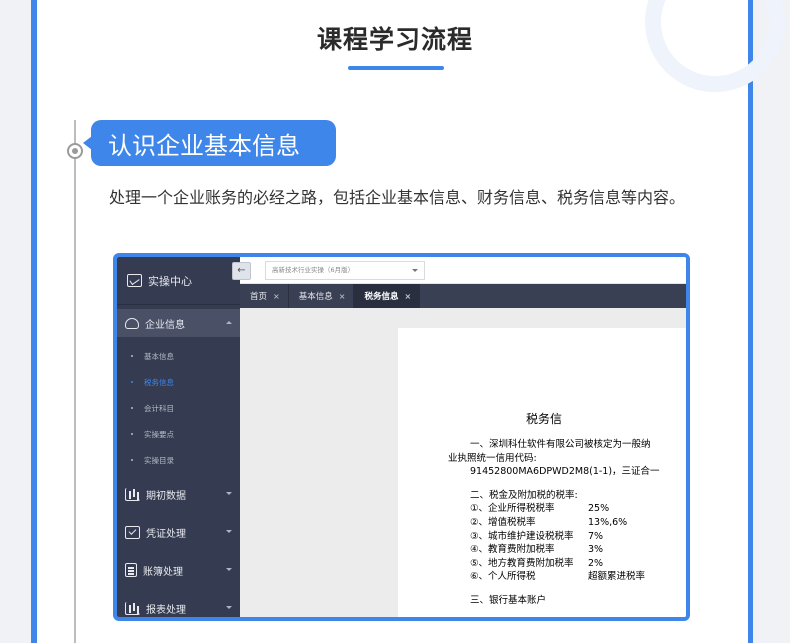 This screenshot has height=643, width=790. What do you see at coordinates (565, 472) in the screenshot?
I see `doc-line: 91452800MA6DPWD2M8(1-1)，三证合一` at bounding box center [565, 472].